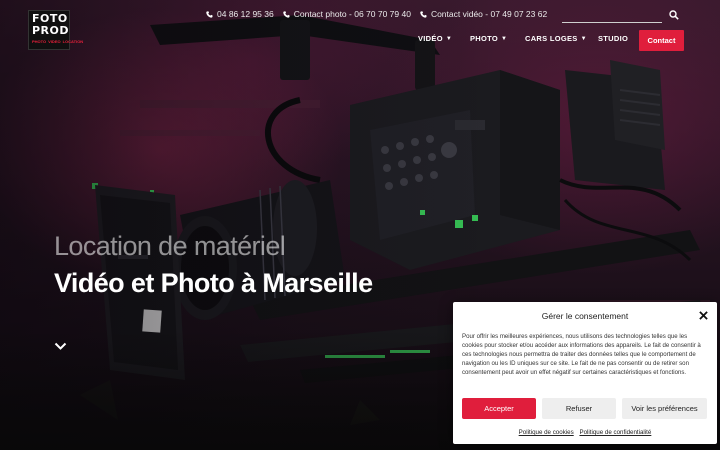 The image size is (720, 450). Describe the element at coordinates (585, 316) in the screenshot. I see `cookie-dialog-title: Gérer le consentement` at that location.